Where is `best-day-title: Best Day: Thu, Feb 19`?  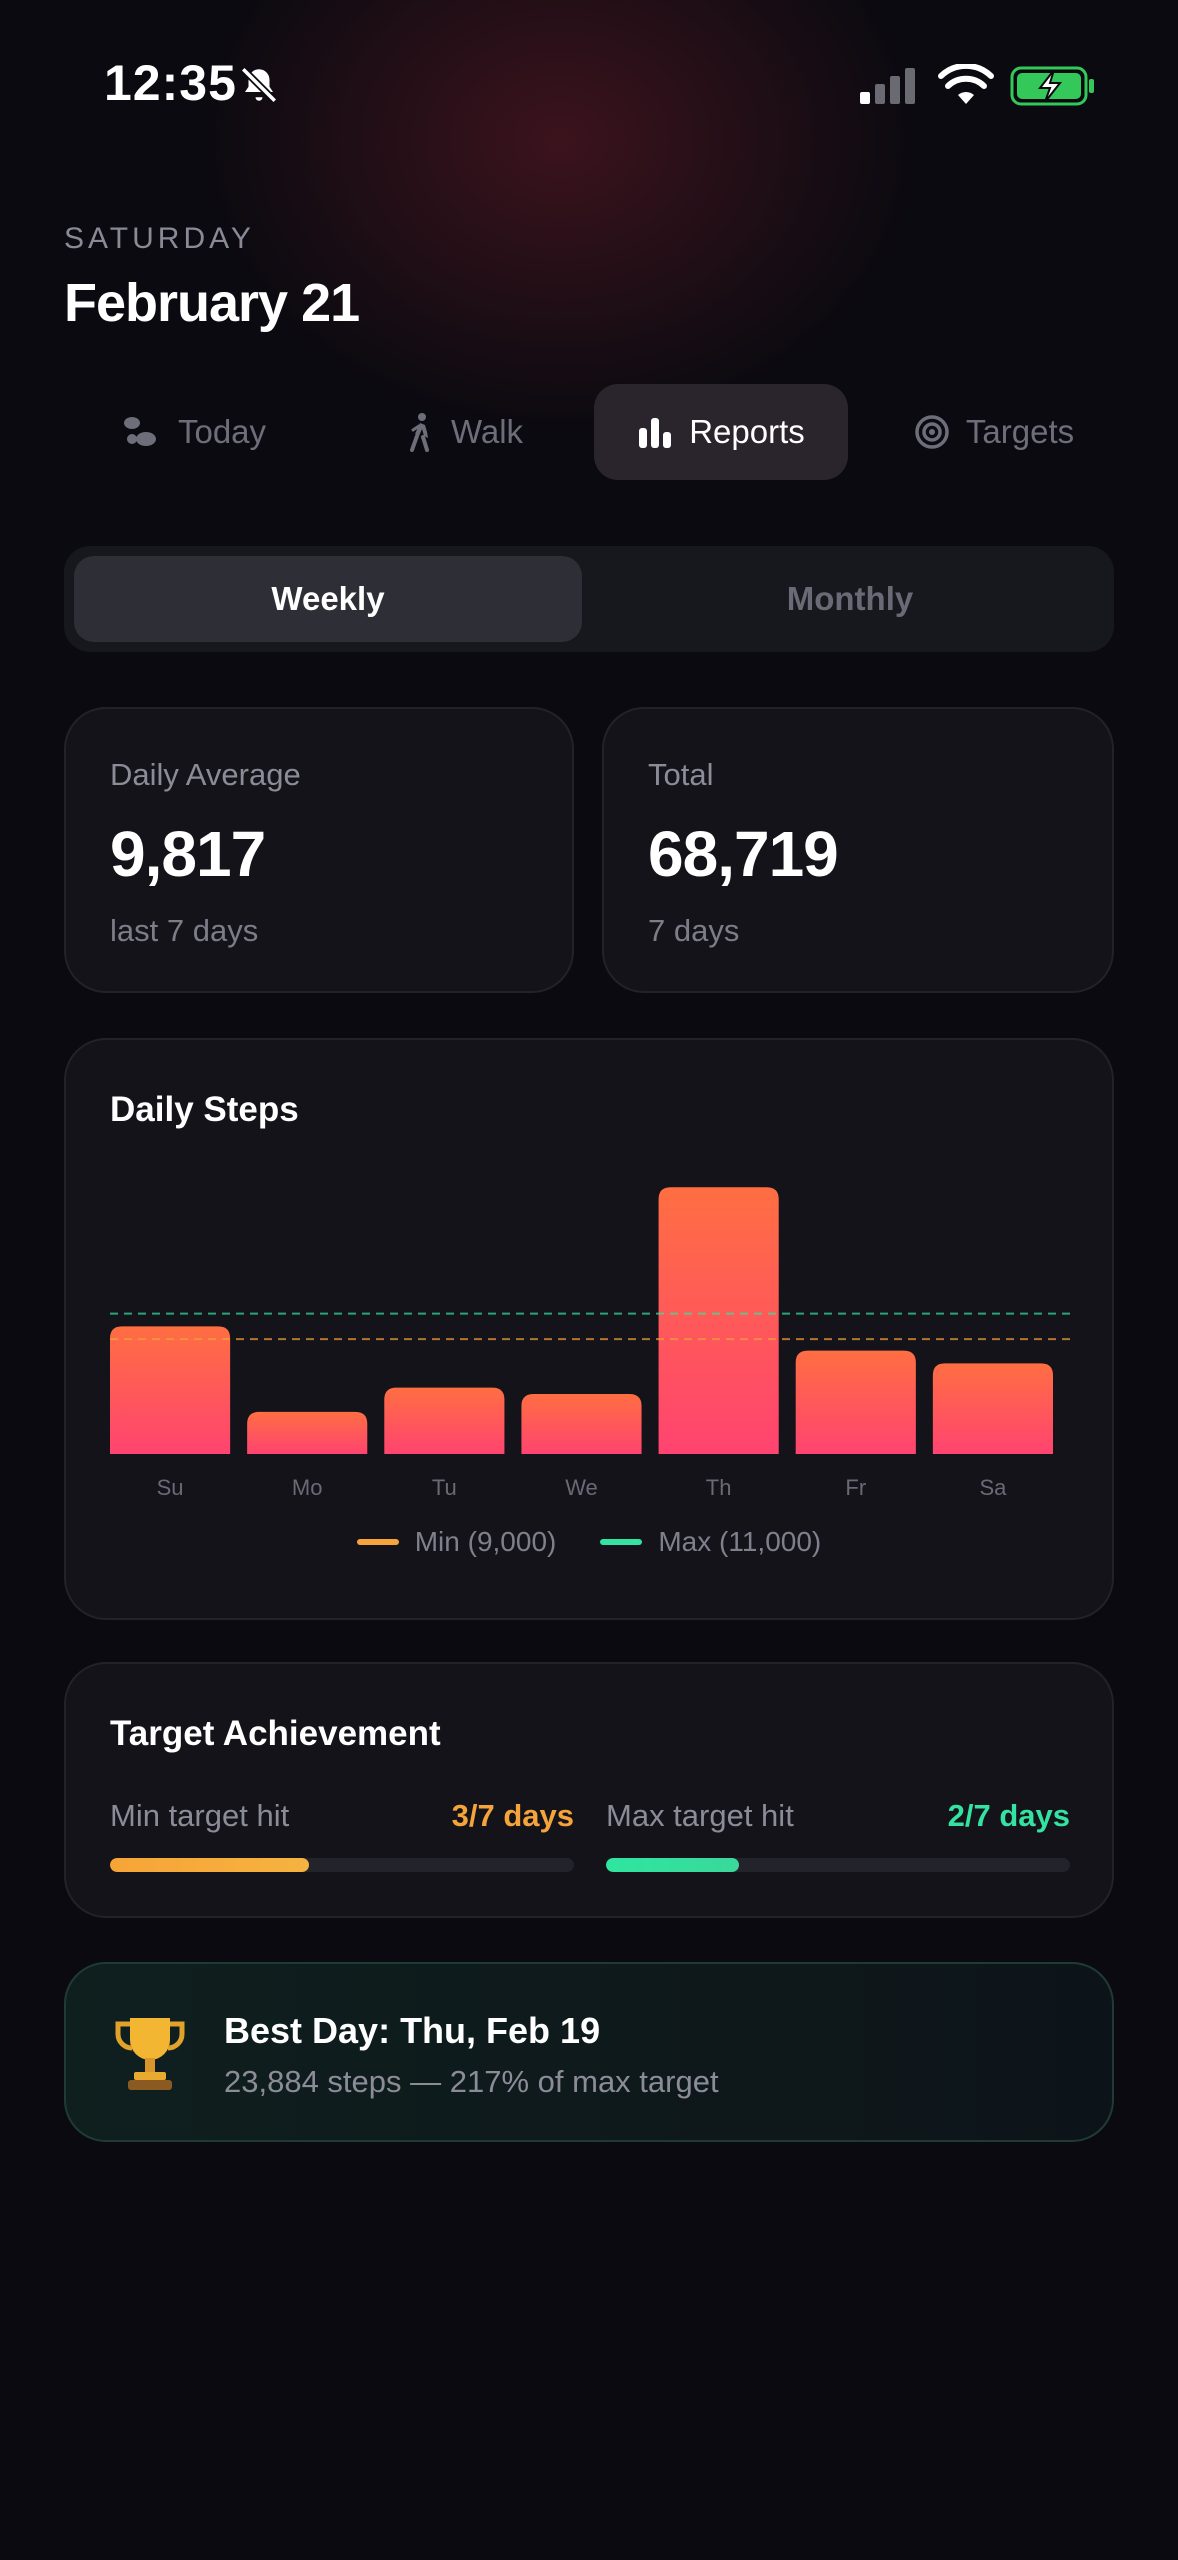 best-day-title: Best Day: Thu, Feb 19 is located at coordinates (412, 2030).